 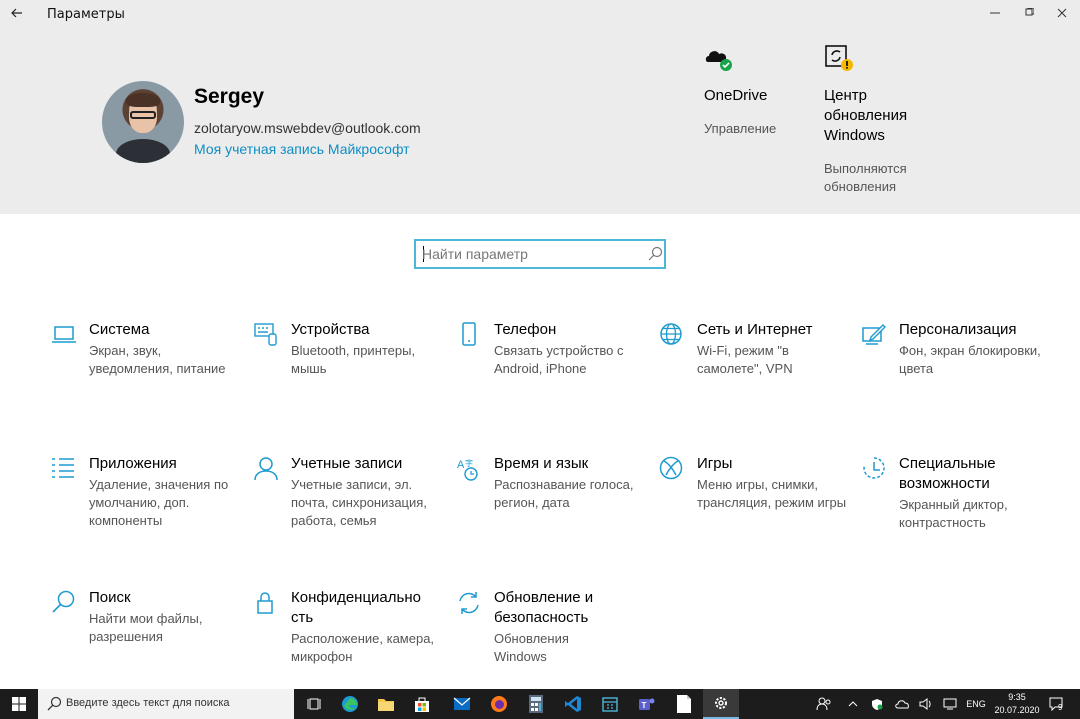 I want to click on windows-update-subtitle: Выполняются обновления, so click(x=865, y=177).